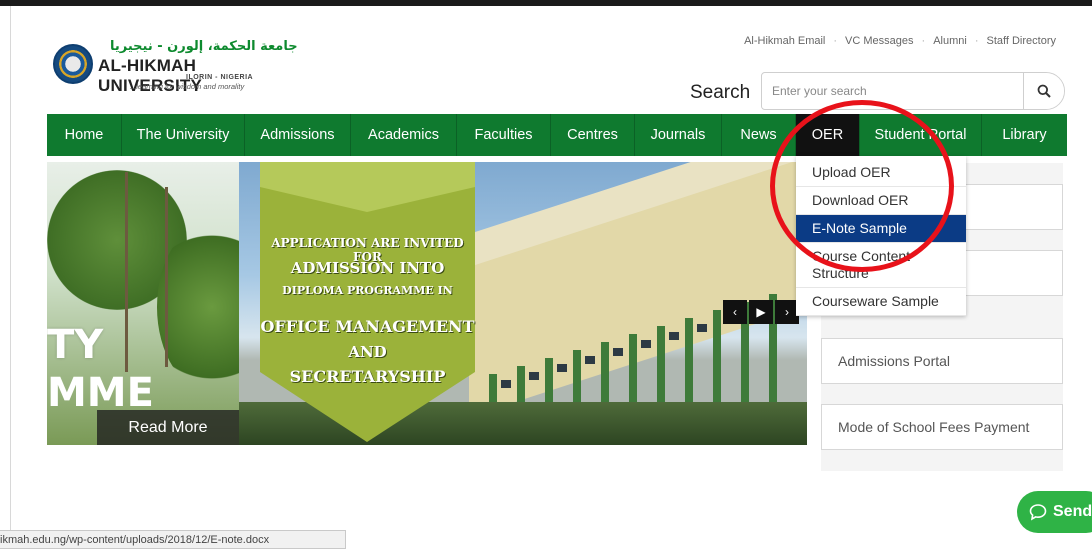 This screenshot has height=549, width=1092. Describe the element at coordinates (633, 348) in the screenshot. I see `building-windows` at that location.